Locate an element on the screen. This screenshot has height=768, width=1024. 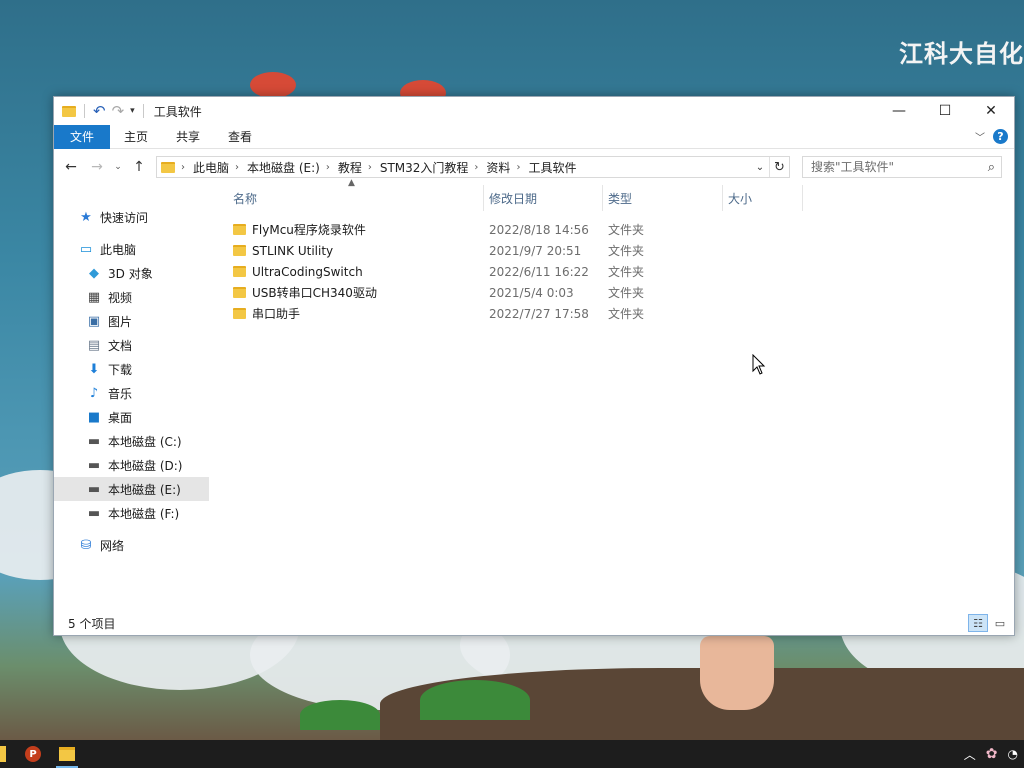
column-header-type: 类型 is located at coordinates (663, 198).